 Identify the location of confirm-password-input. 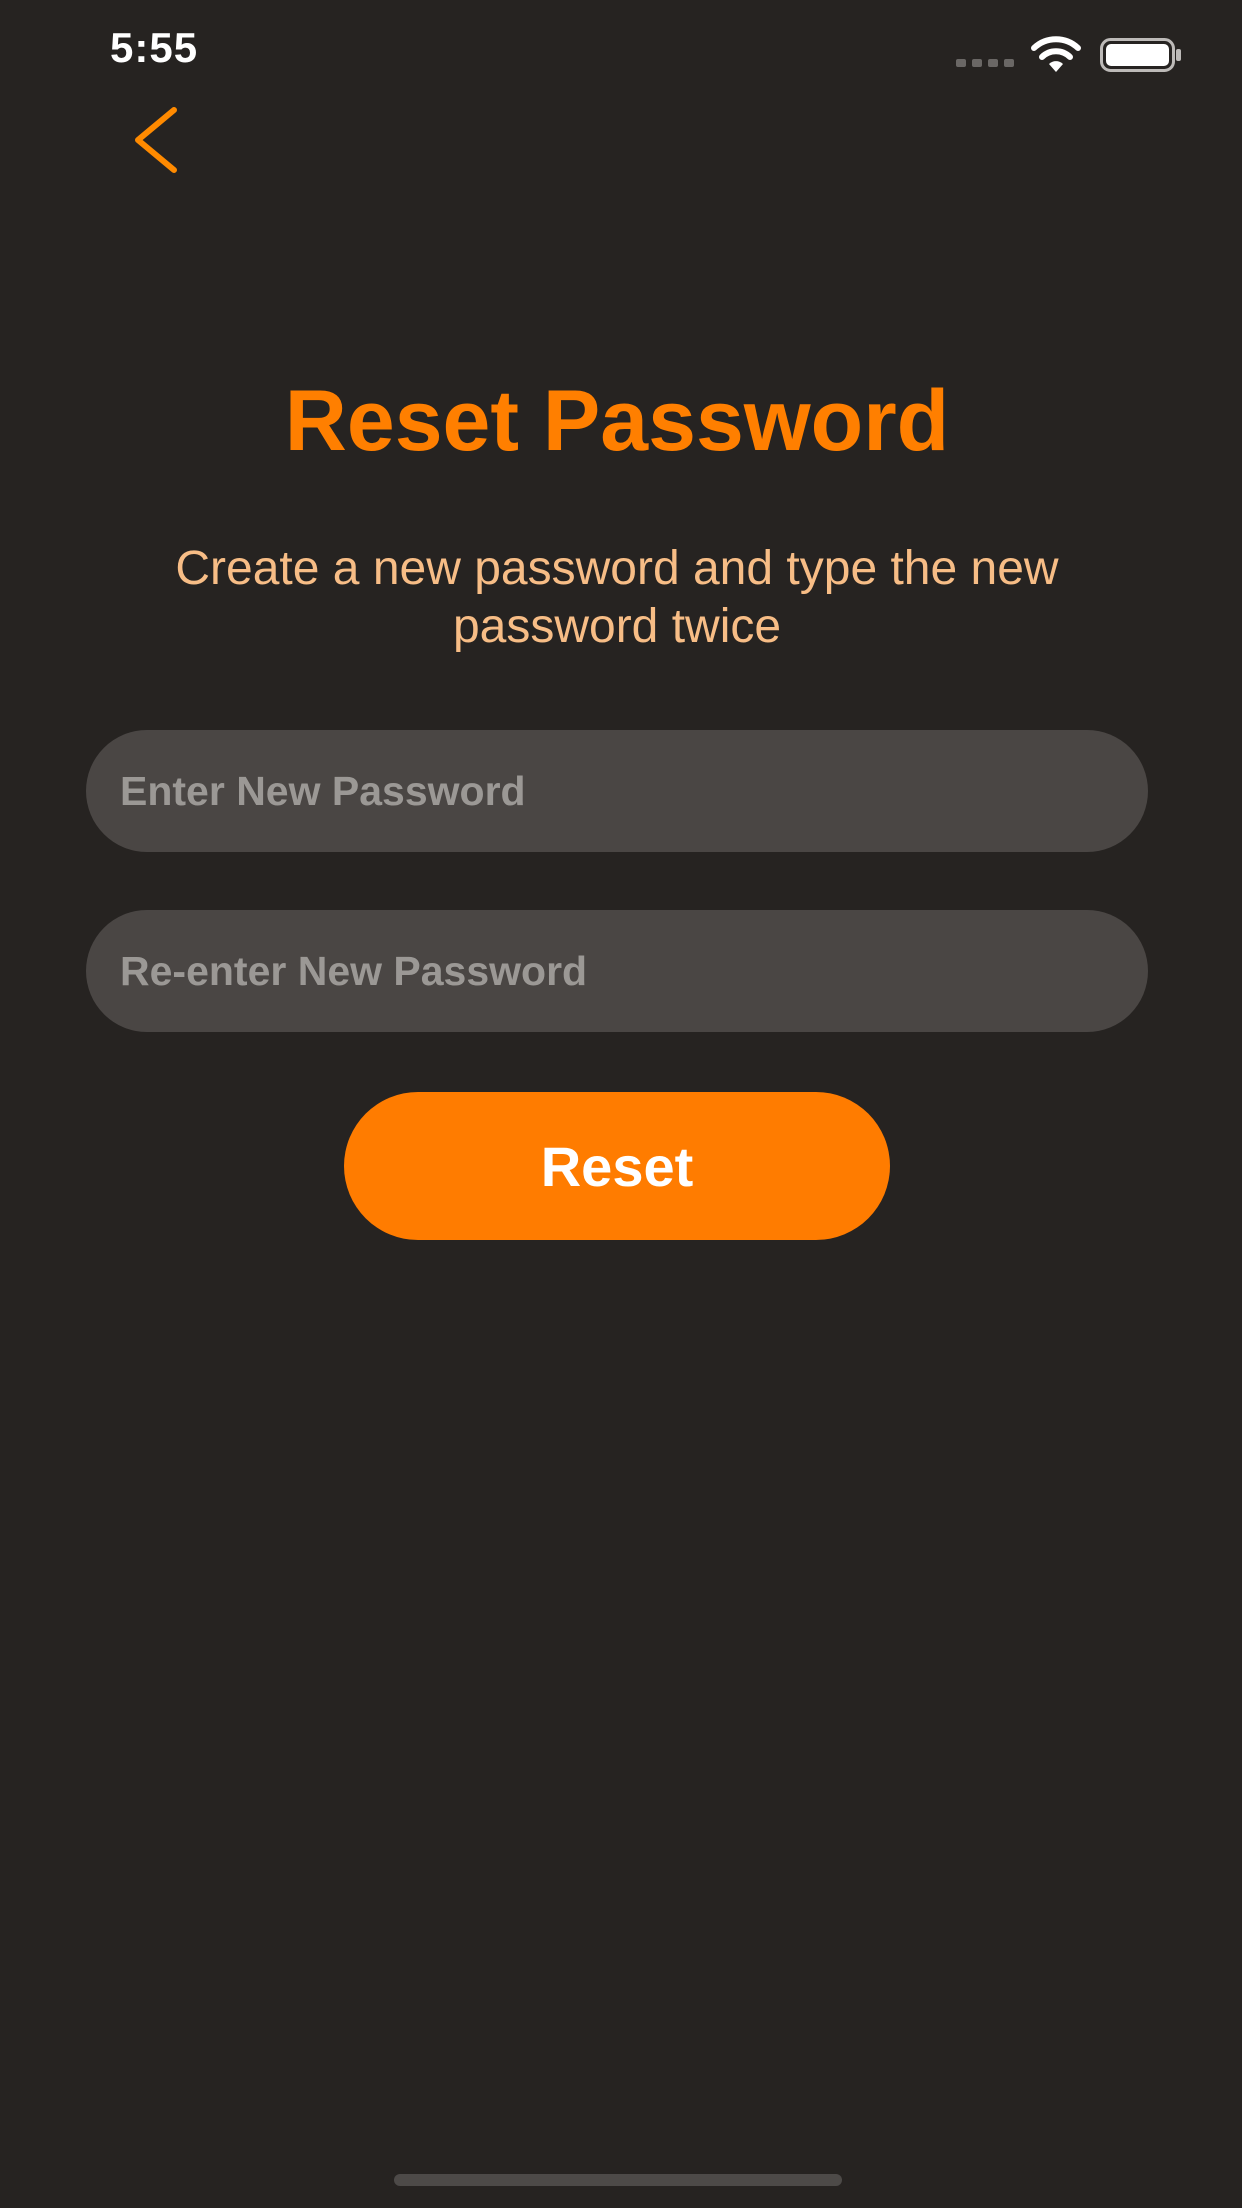
(617, 971).